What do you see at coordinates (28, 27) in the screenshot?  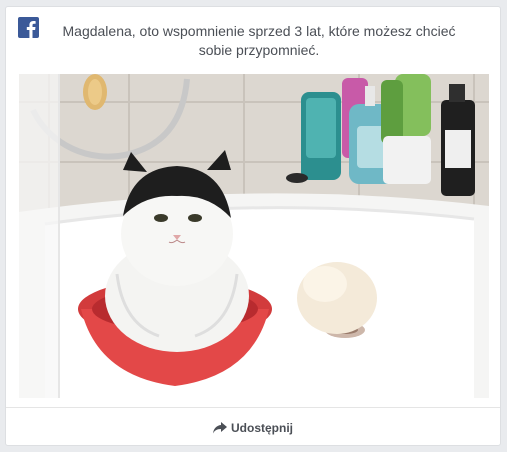 I see `facebook-logo-icon` at bounding box center [28, 27].